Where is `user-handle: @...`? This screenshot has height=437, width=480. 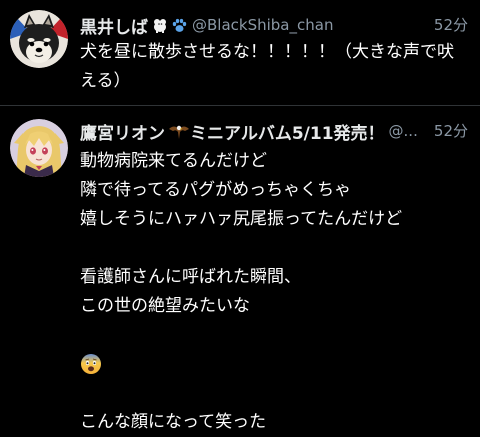
user-handle: @... is located at coordinates (403, 131).